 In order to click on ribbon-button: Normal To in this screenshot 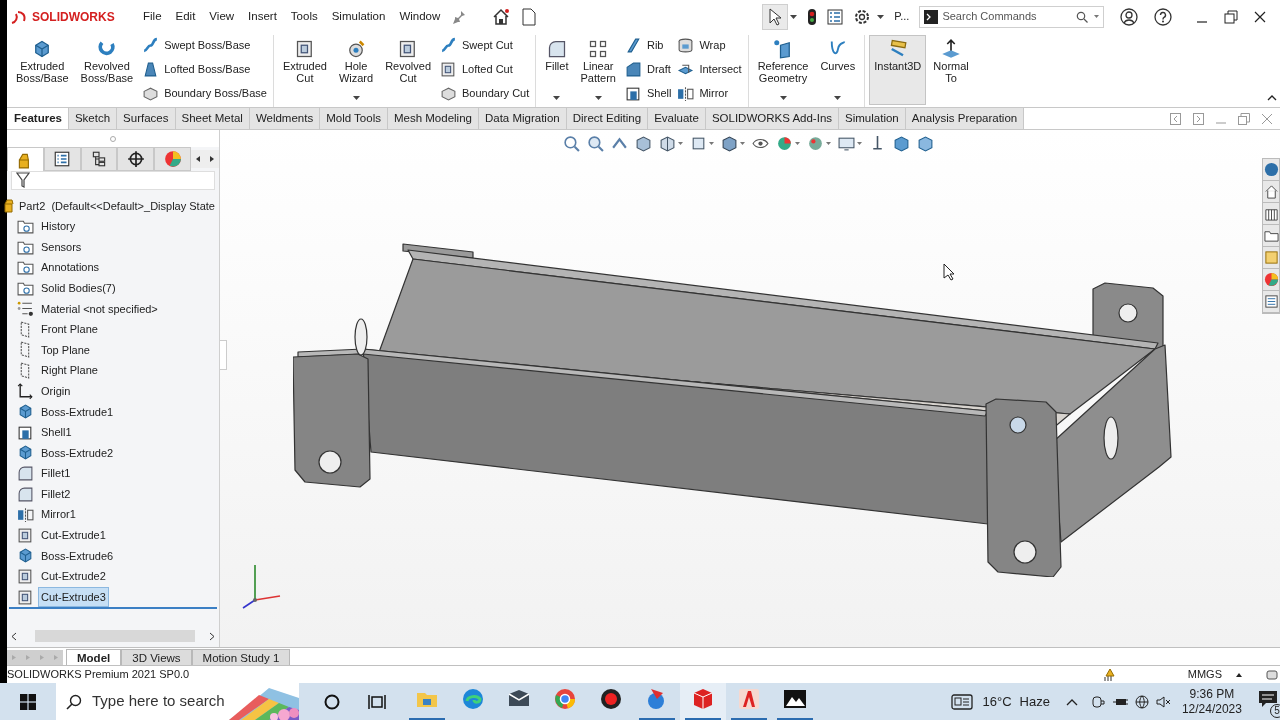, I will do `click(951, 70)`.